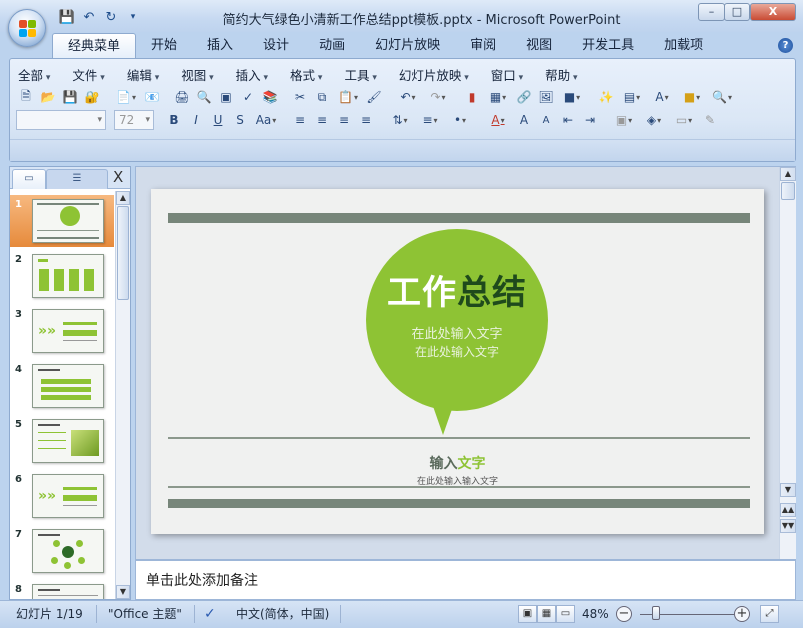 The image size is (803, 628). Describe the element at coordinates (29, 179) in the screenshot. I see `slides-tab-icon: ▭` at that location.